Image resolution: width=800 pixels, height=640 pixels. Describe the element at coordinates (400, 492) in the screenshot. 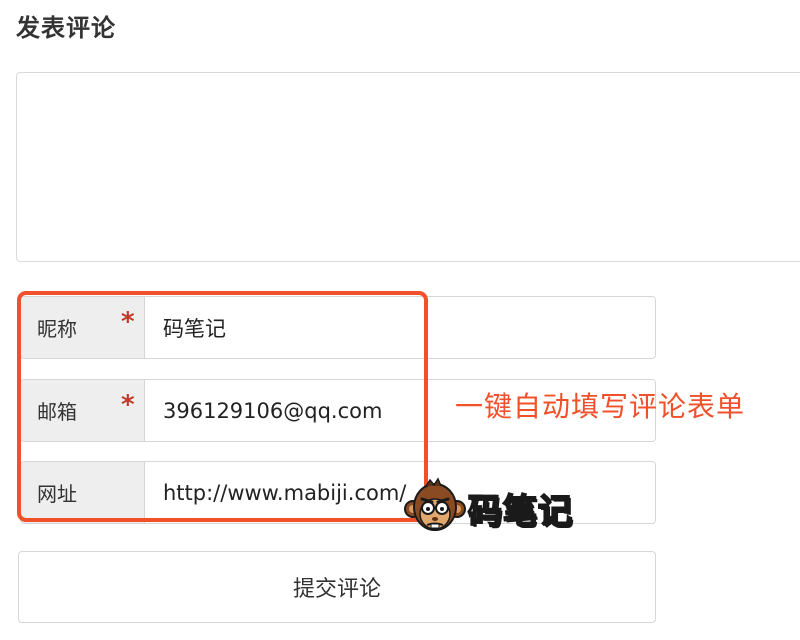

I see `website-input` at that location.